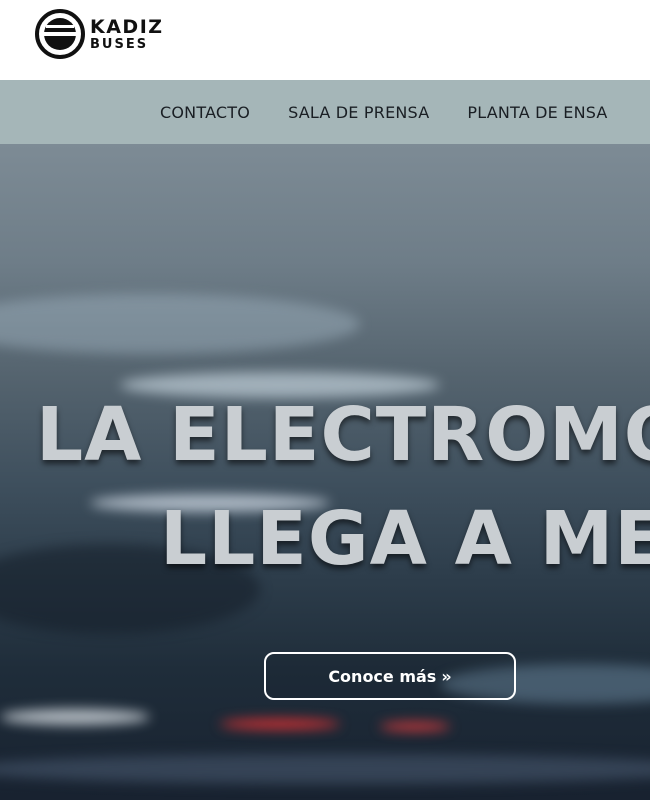  I want to click on conoce-mas-button: Conoce más », so click(390, 676).